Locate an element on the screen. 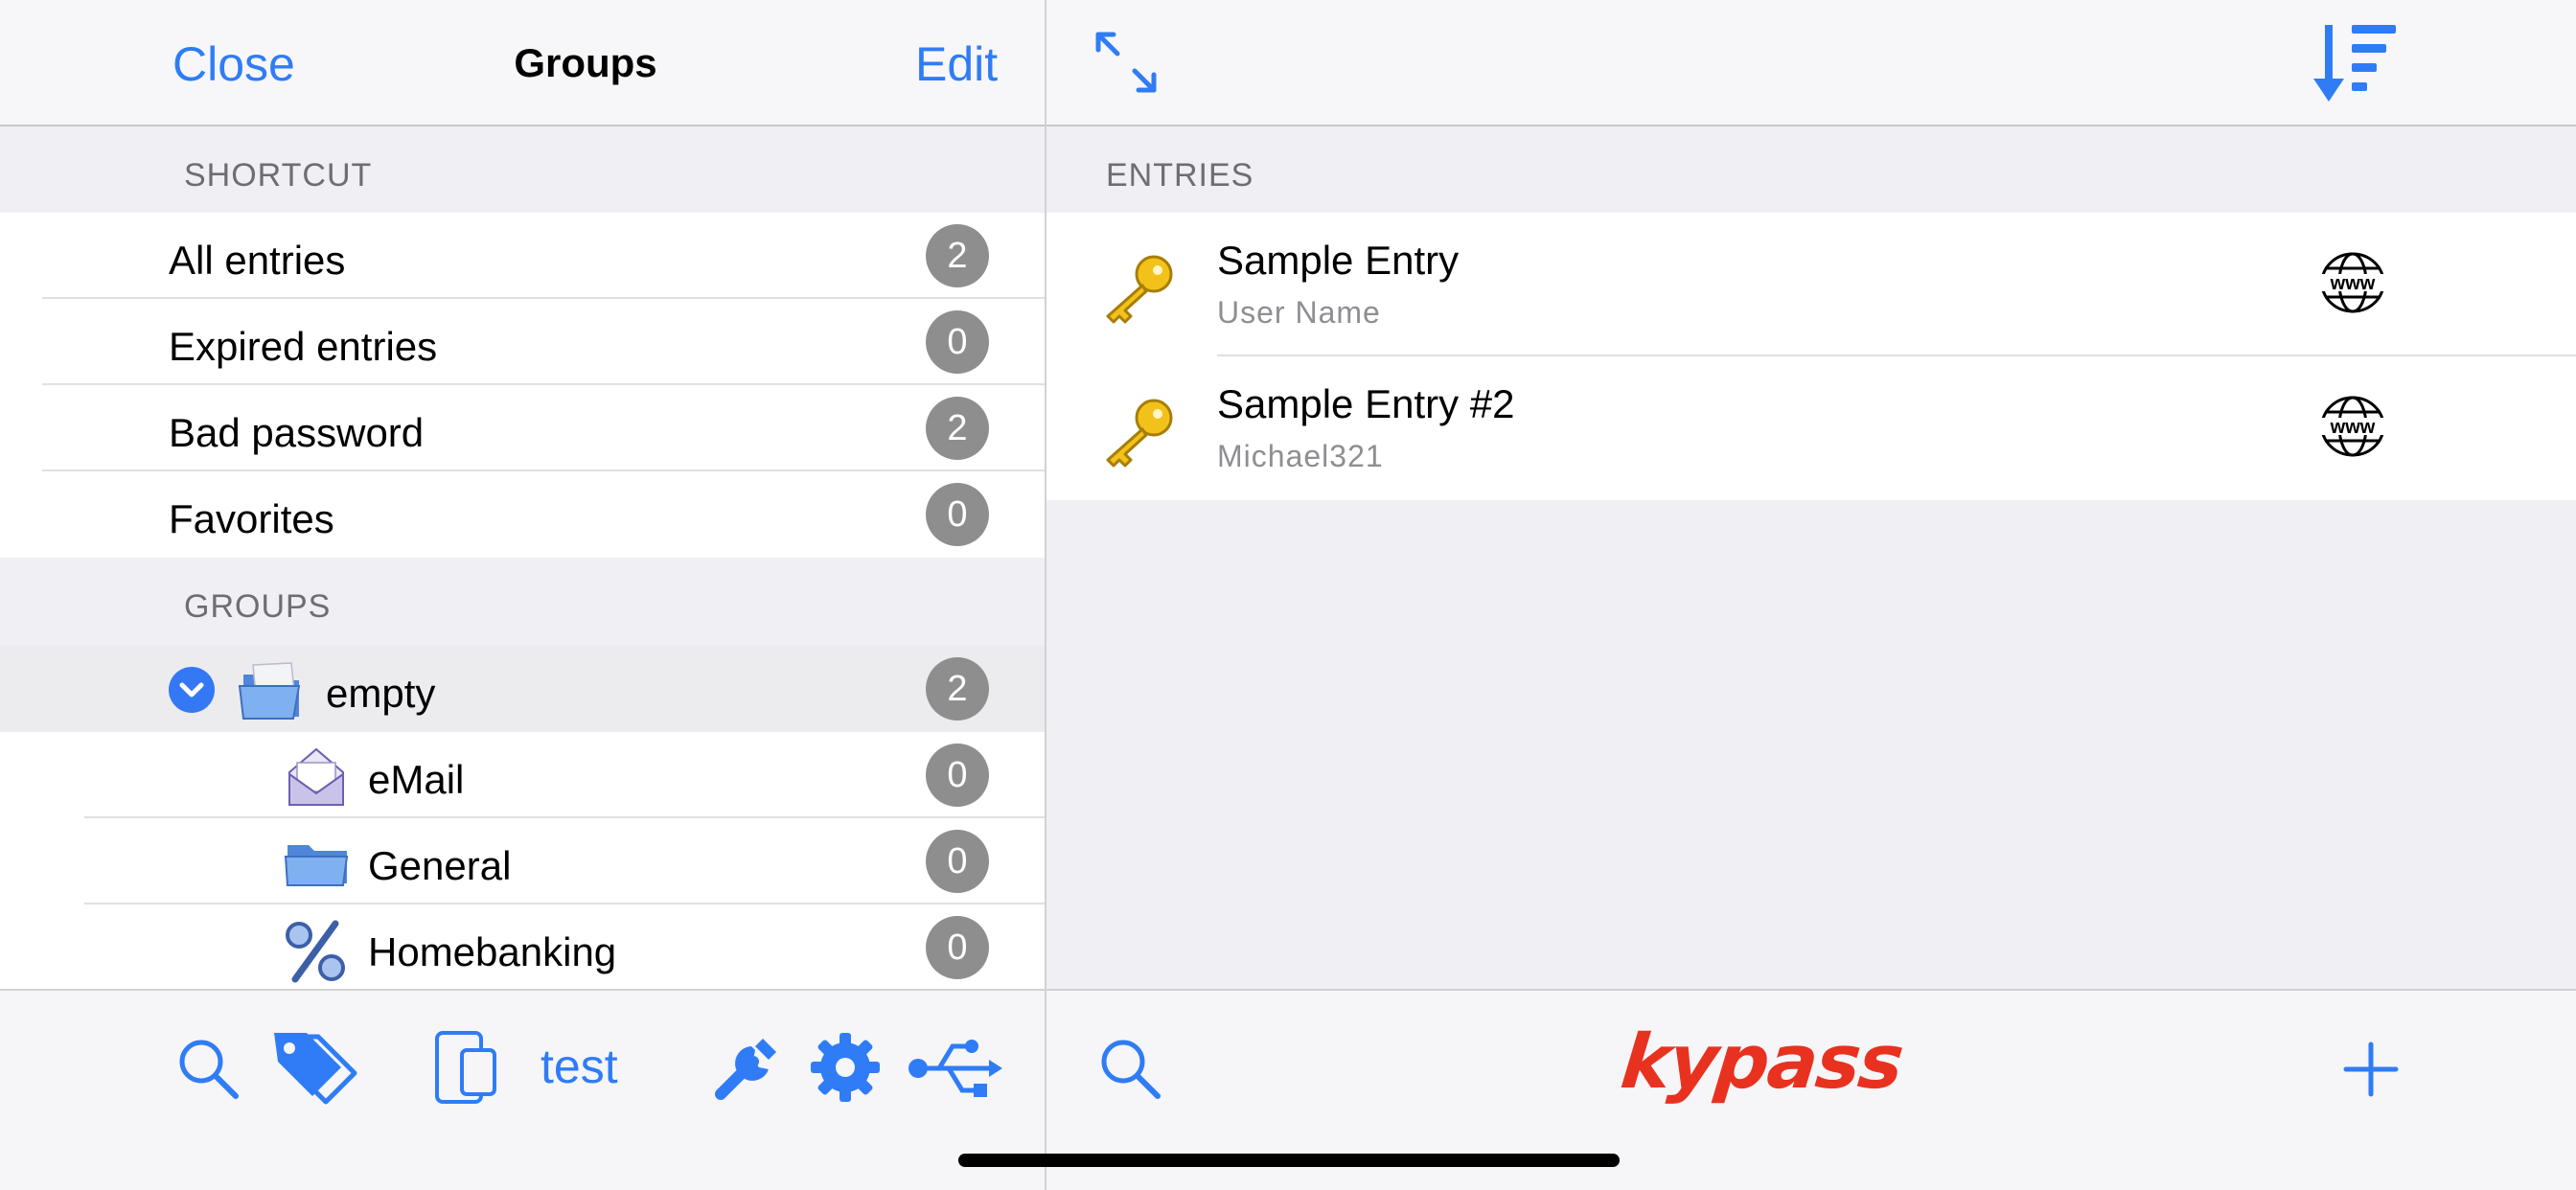 The height and width of the screenshot is (1190, 2576). shortcut-item-bad-password: Bad password 2 is located at coordinates (523, 428).